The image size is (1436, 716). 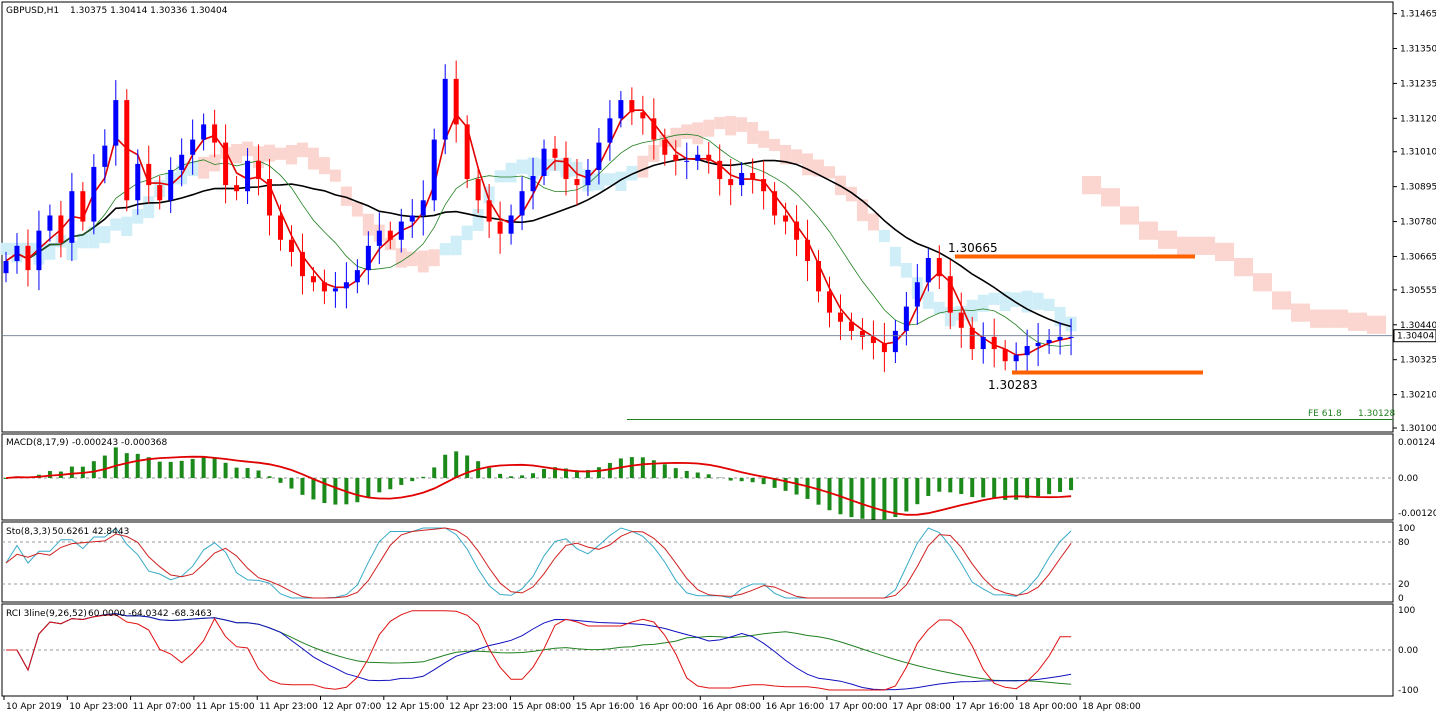 What do you see at coordinates (985, 707) in the screenshot?
I see `time-tick-label: 17 Apr 16:00` at bounding box center [985, 707].